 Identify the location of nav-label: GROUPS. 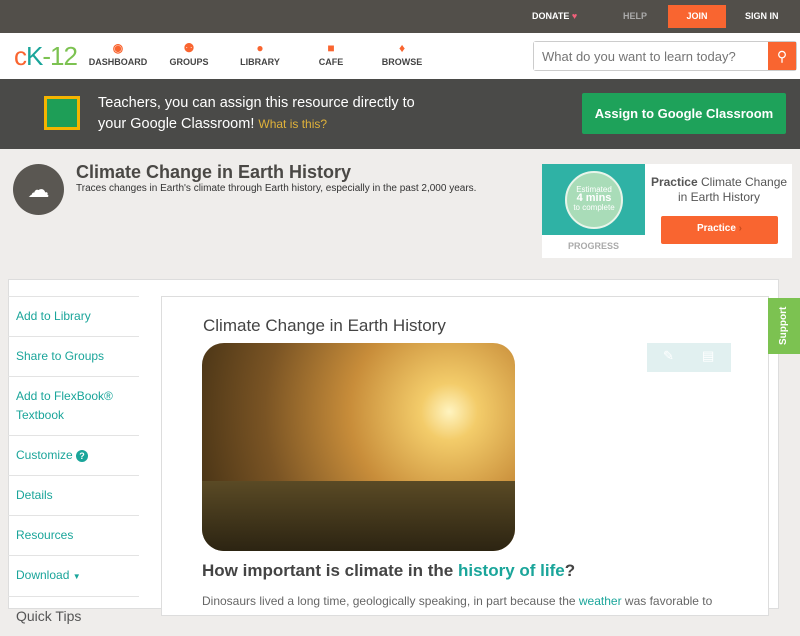
(189, 62).